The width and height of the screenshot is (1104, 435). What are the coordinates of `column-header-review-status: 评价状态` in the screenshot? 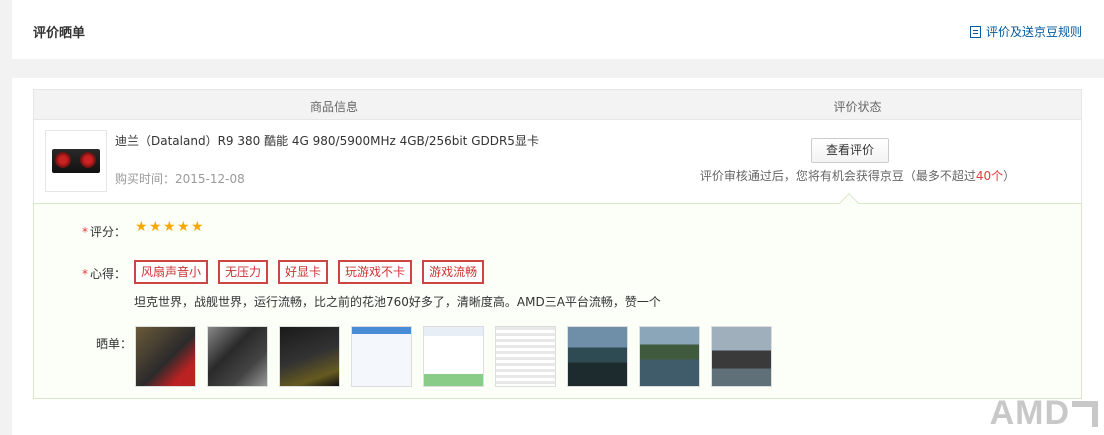 It's located at (857, 107).